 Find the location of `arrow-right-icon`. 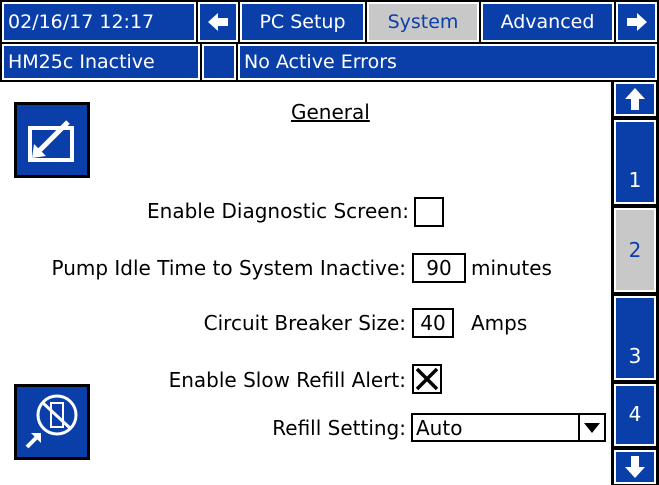

arrow-right-icon is located at coordinates (636, 22).